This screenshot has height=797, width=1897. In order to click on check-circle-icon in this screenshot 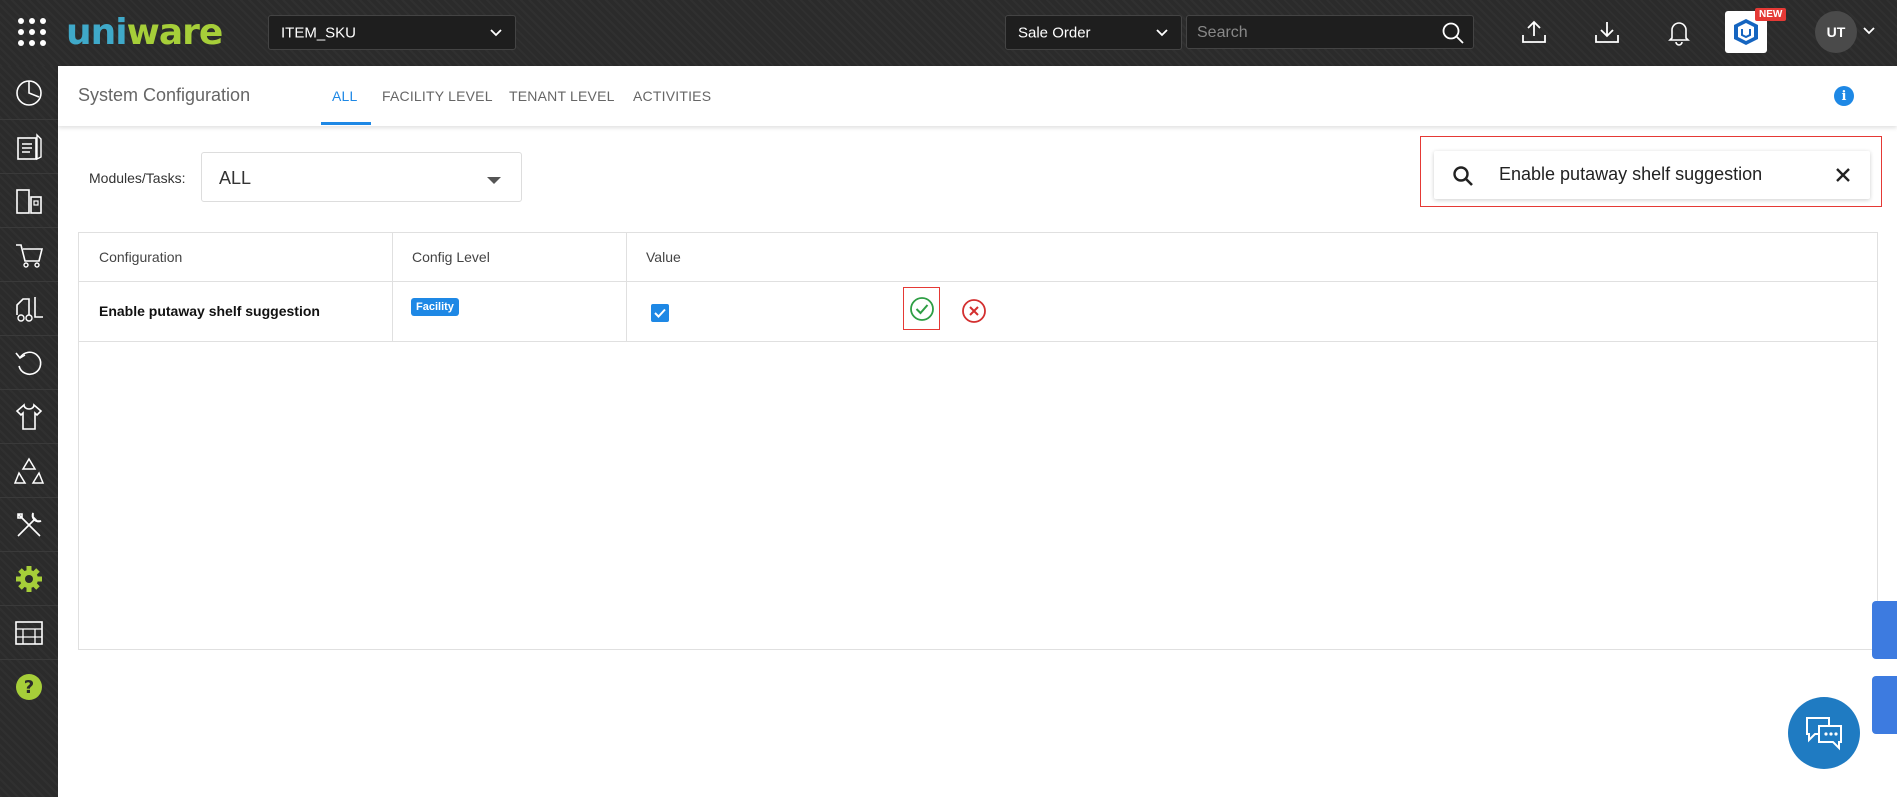, I will do `click(921, 308)`.